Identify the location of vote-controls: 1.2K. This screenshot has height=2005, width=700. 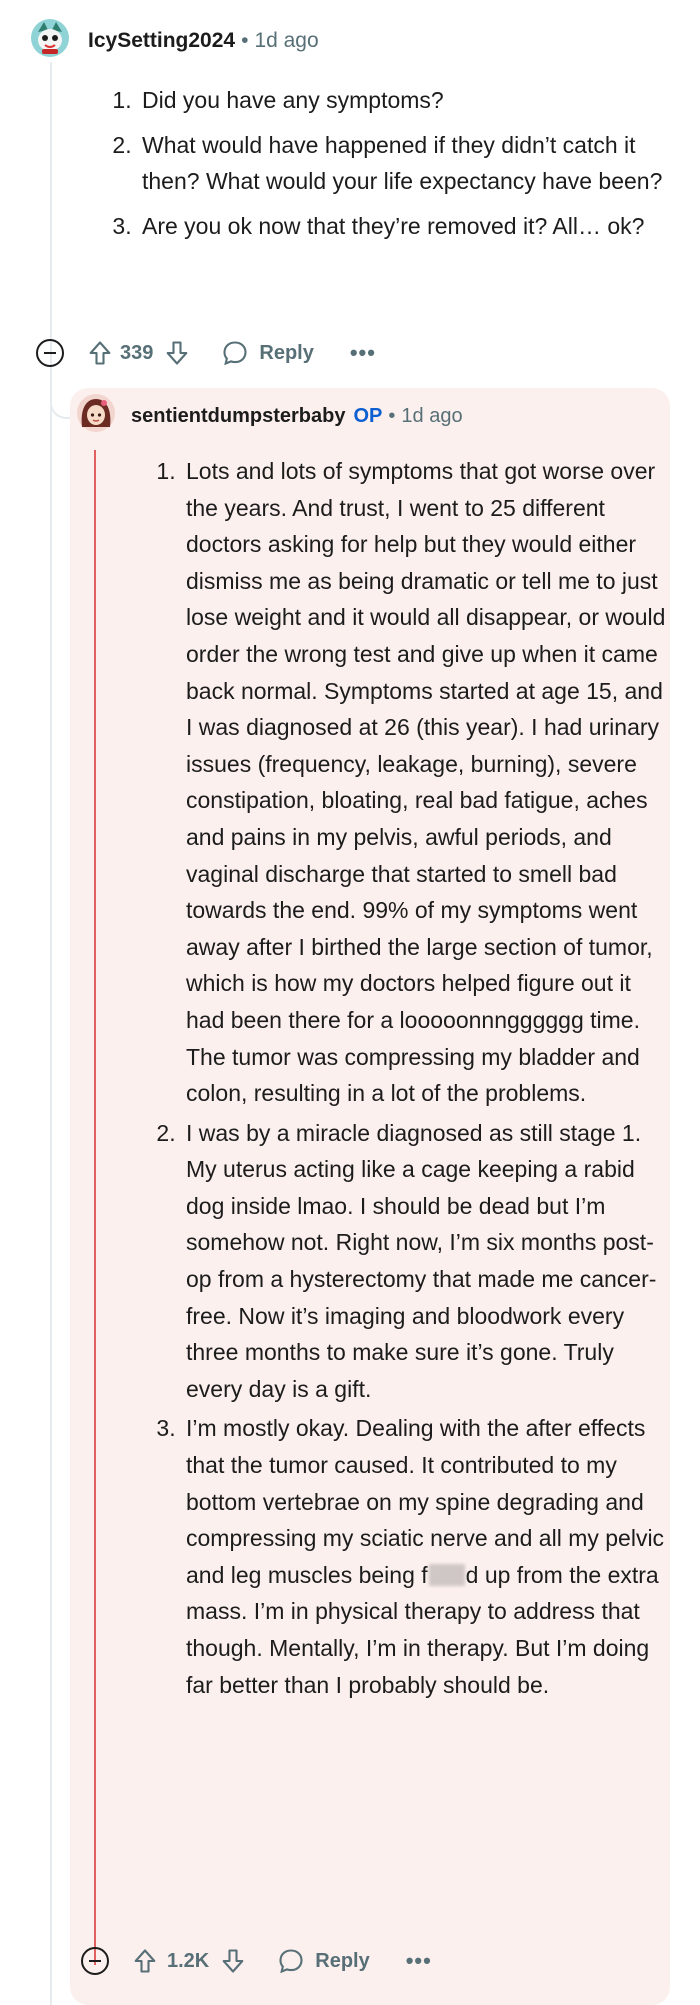
(189, 1961).